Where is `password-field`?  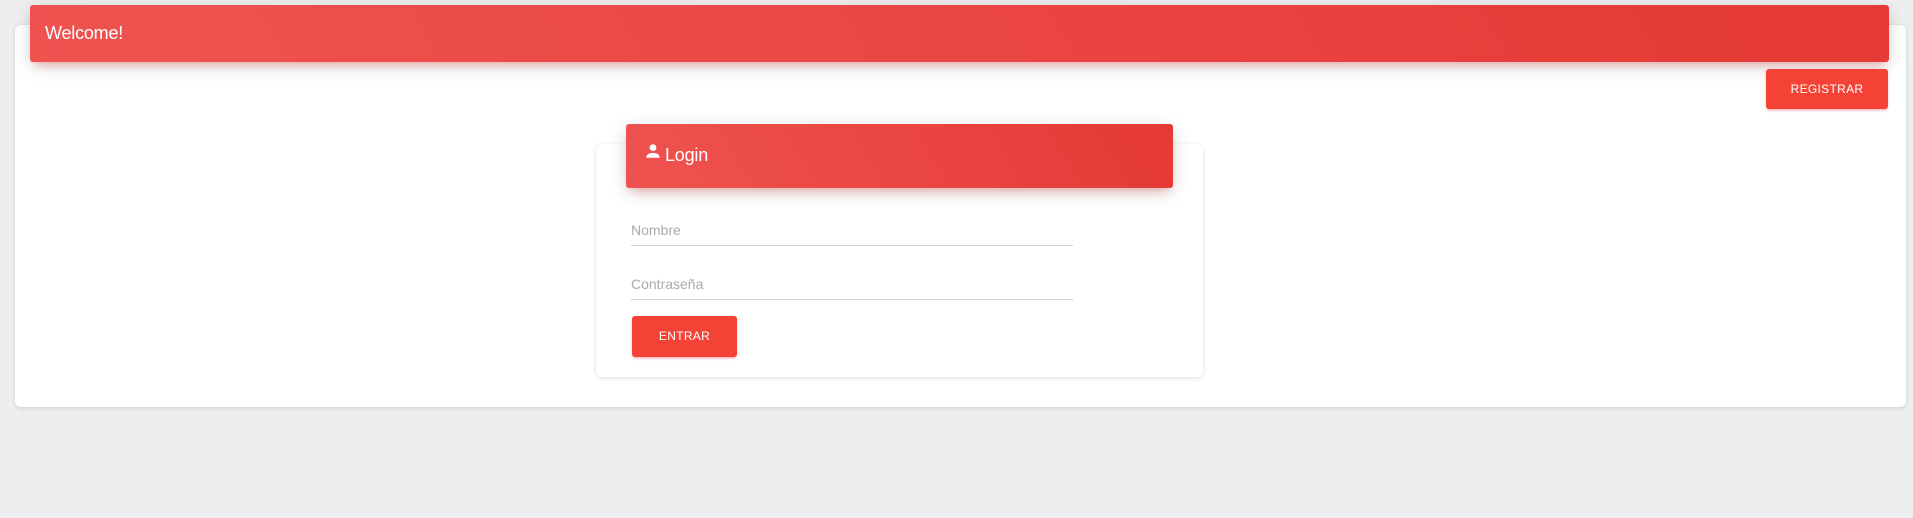
password-field is located at coordinates (852, 284).